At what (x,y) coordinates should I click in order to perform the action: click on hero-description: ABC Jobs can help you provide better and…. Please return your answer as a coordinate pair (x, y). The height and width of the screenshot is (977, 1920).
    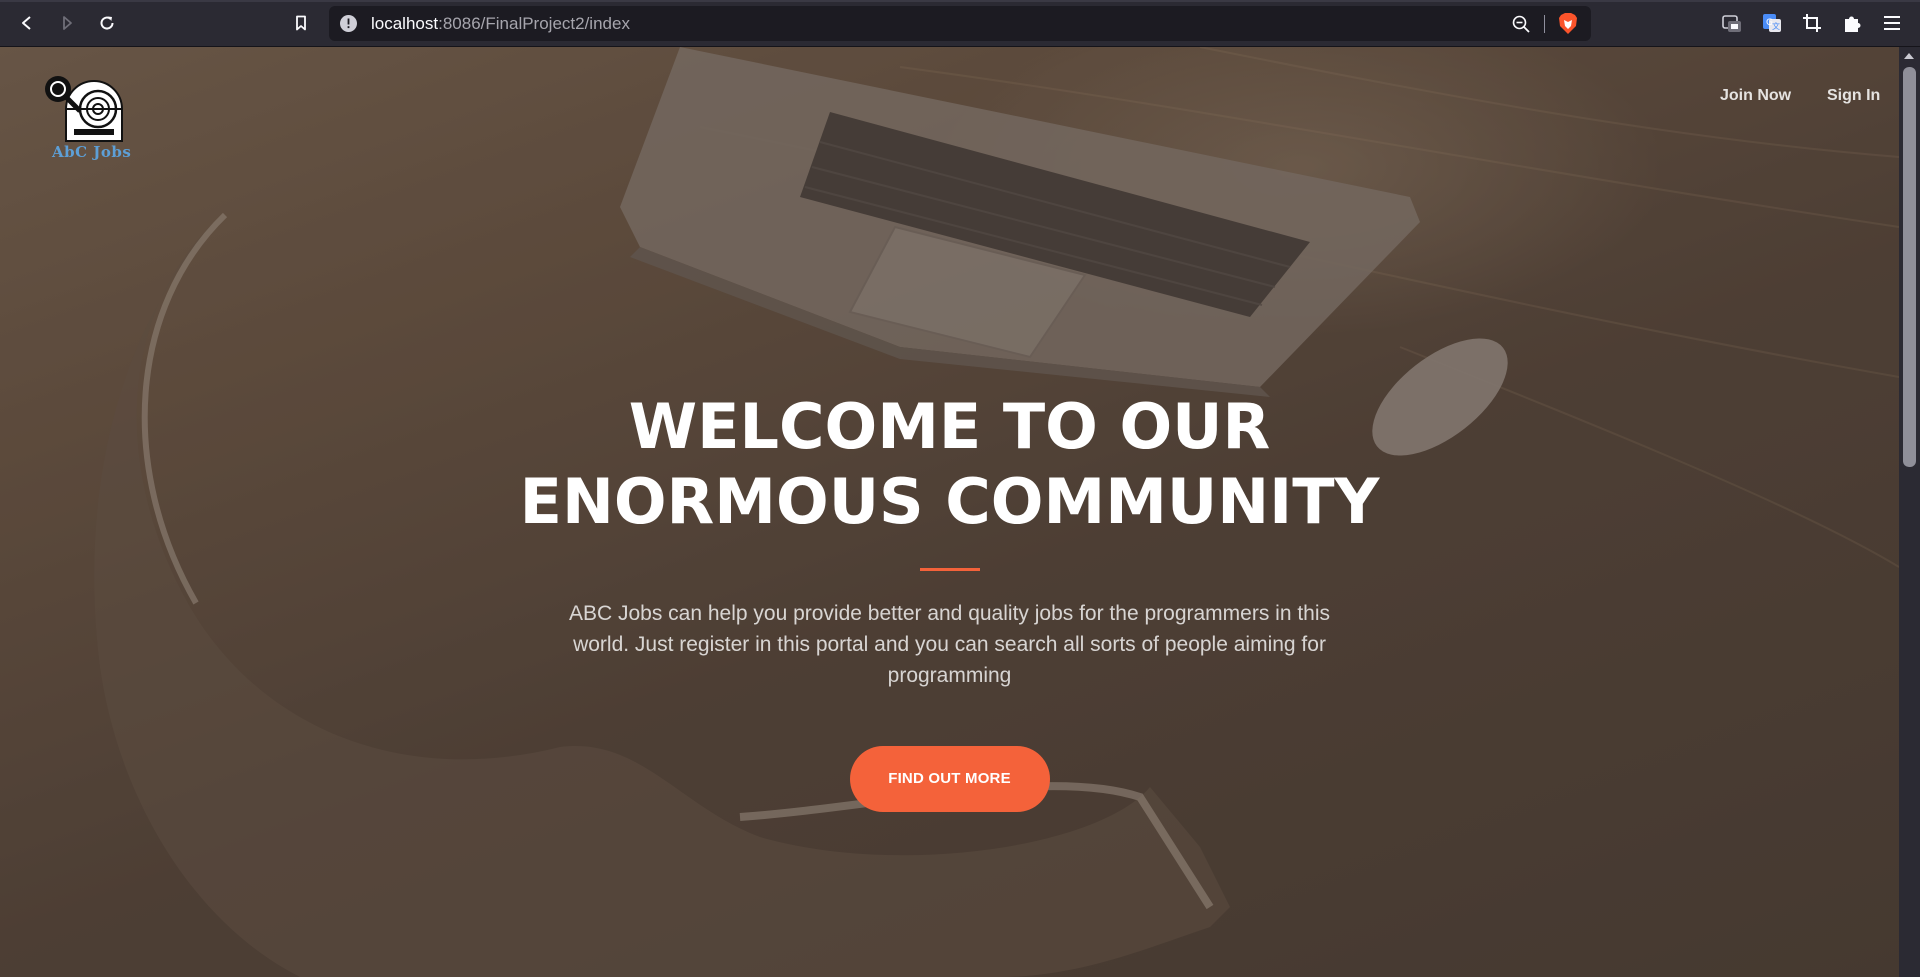
    Looking at the image, I should click on (949, 644).